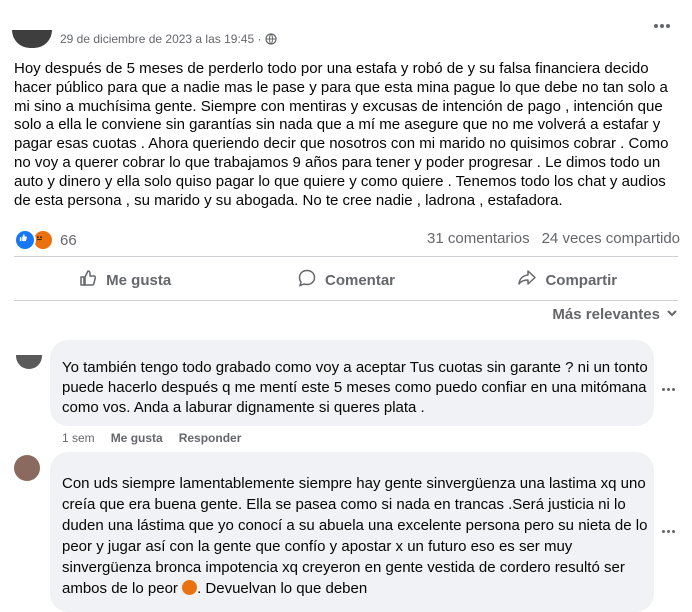  What do you see at coordinates (581, 280) in the screenshot?
I see `share-label: Compartir` at bounding box center [581, 280].